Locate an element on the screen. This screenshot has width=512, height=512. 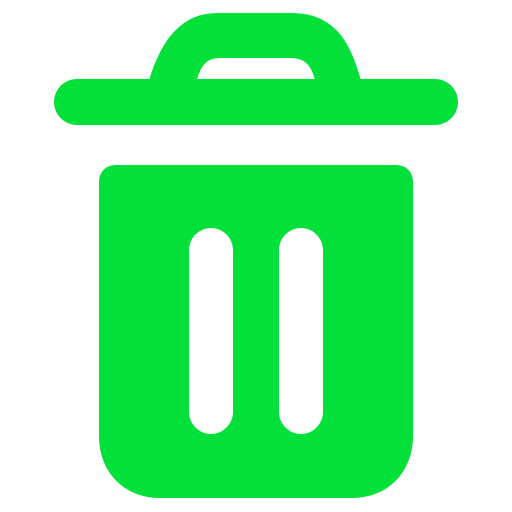
trash-lid-bar is located at coordinates (256, 102).